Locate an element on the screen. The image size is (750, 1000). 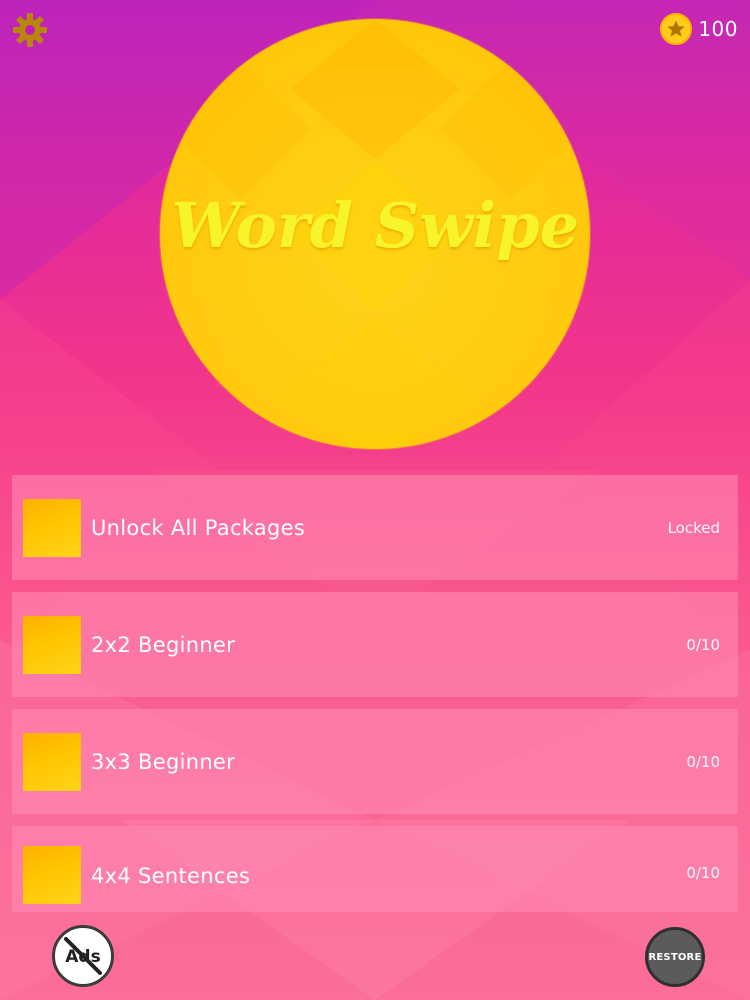
coin-count: 100 is located at coordinates (718, 29).